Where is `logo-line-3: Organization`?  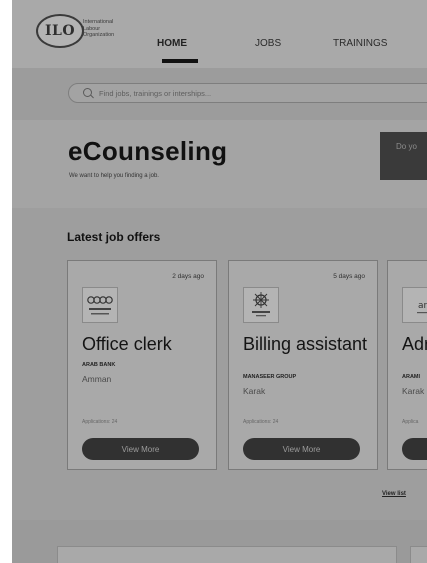 logo-line-3: Organization is located at coordinates (99, 35).